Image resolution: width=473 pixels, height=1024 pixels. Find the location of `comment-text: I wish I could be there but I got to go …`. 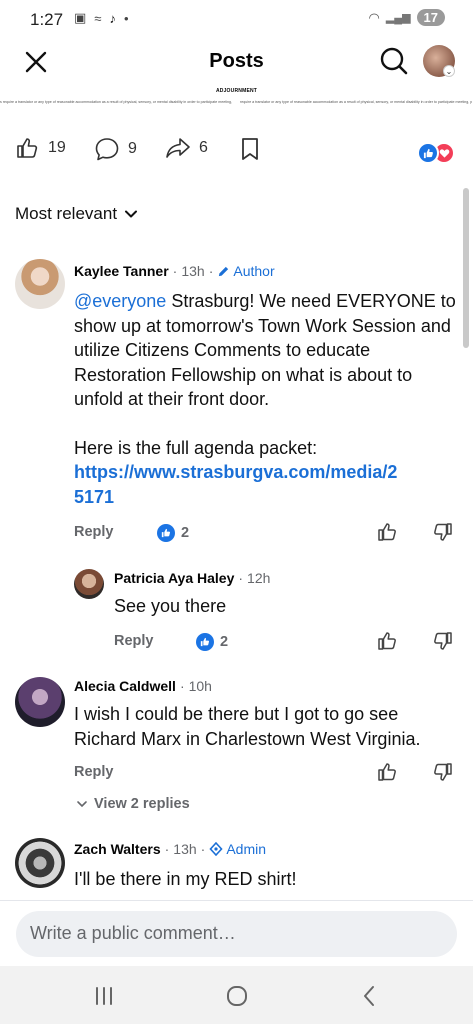

comment-text: I wish I could be there but I got to go … is located at coordinates (247, 726).